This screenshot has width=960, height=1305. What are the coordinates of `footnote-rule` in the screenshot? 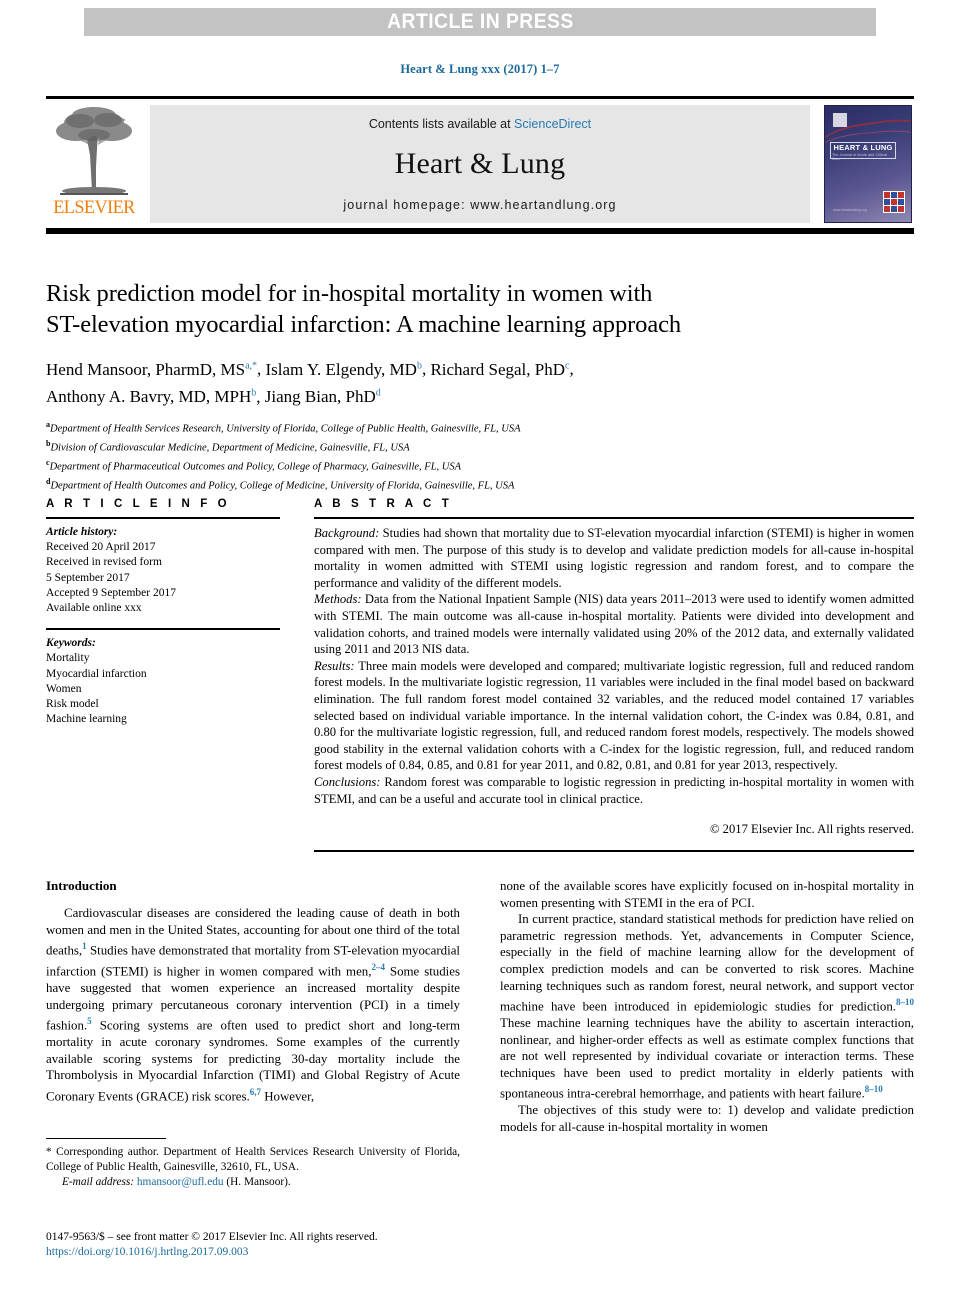 It's located at (106, 1139).